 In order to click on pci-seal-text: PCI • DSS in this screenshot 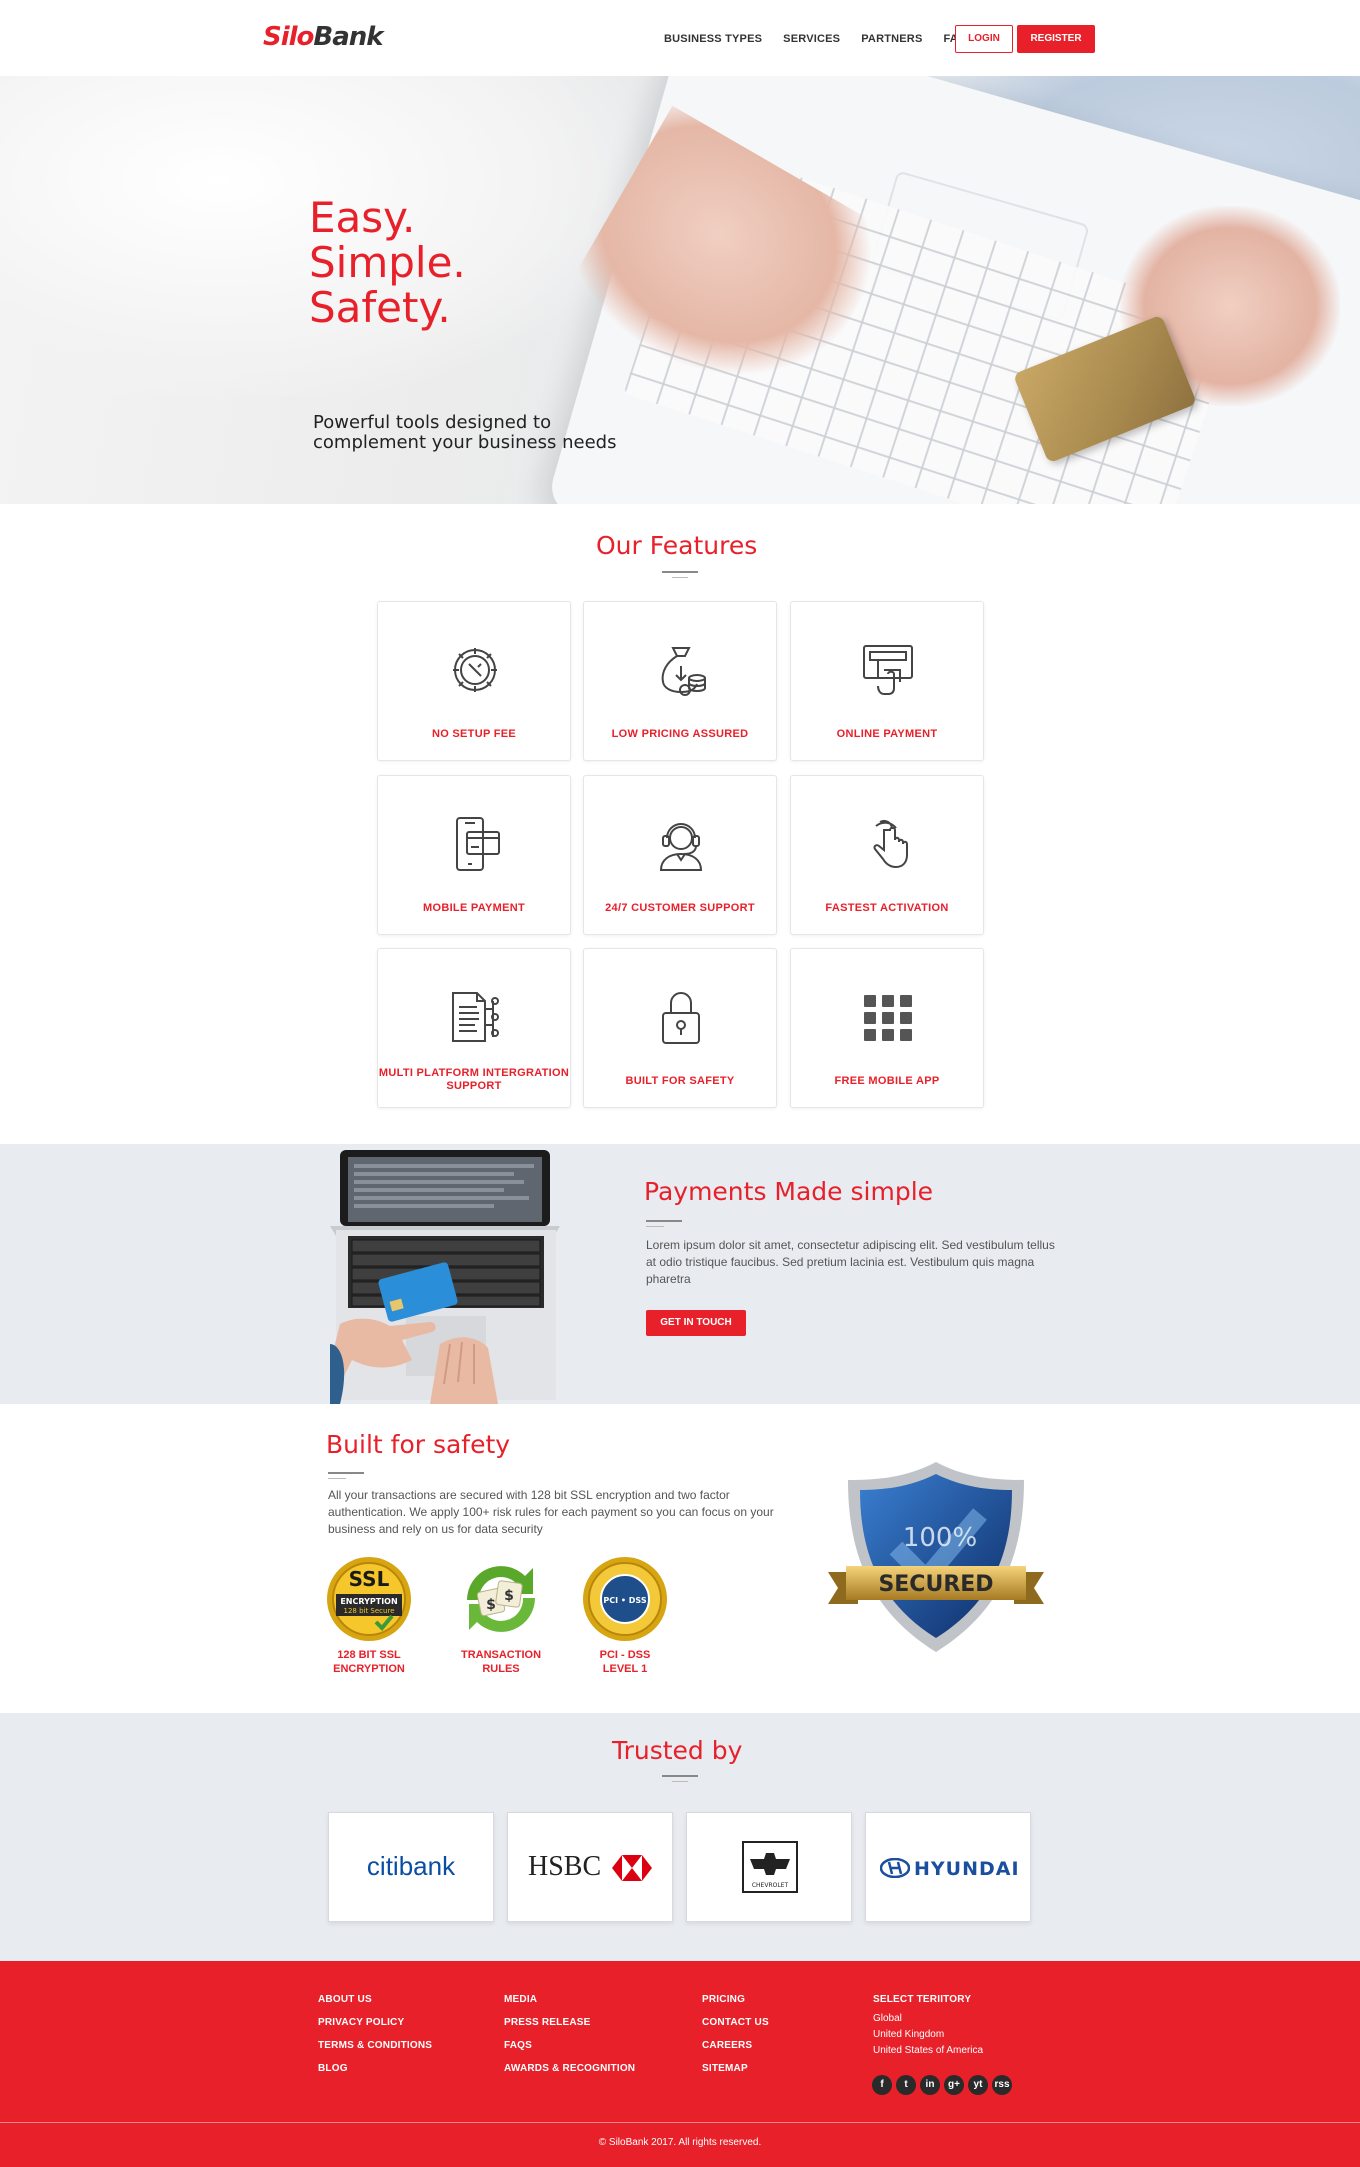, I will do `click(624, 1600)`.